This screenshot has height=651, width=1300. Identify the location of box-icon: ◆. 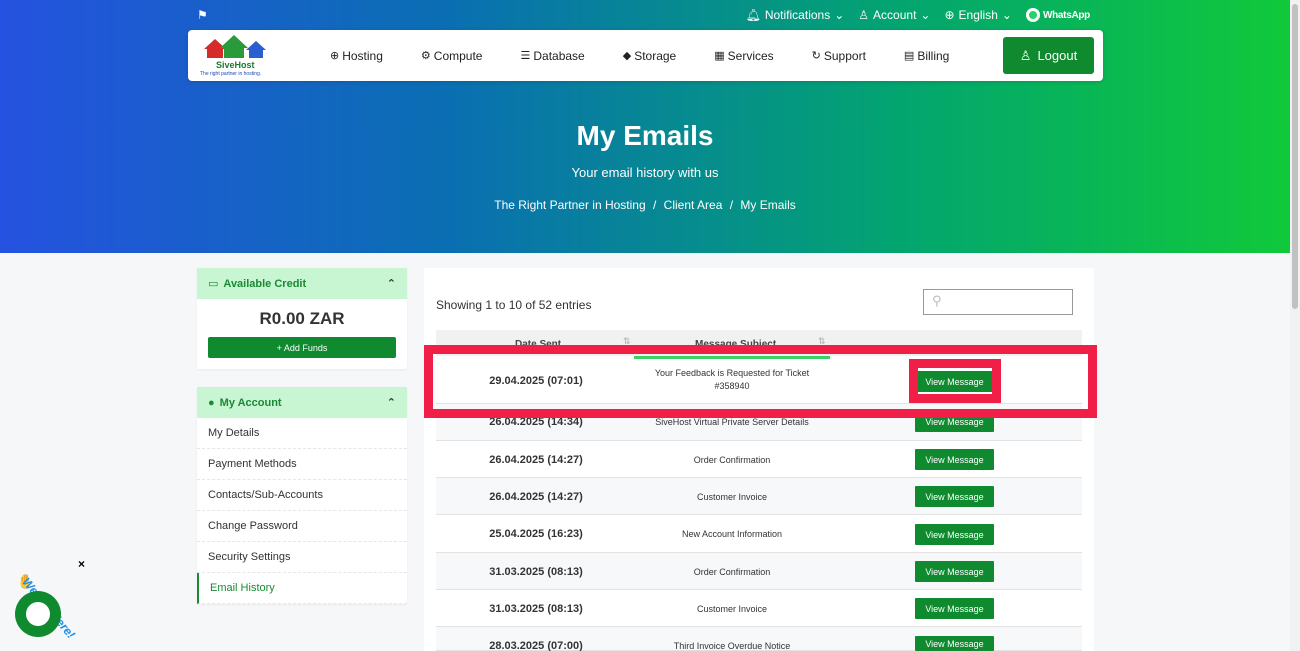
(627, 56).